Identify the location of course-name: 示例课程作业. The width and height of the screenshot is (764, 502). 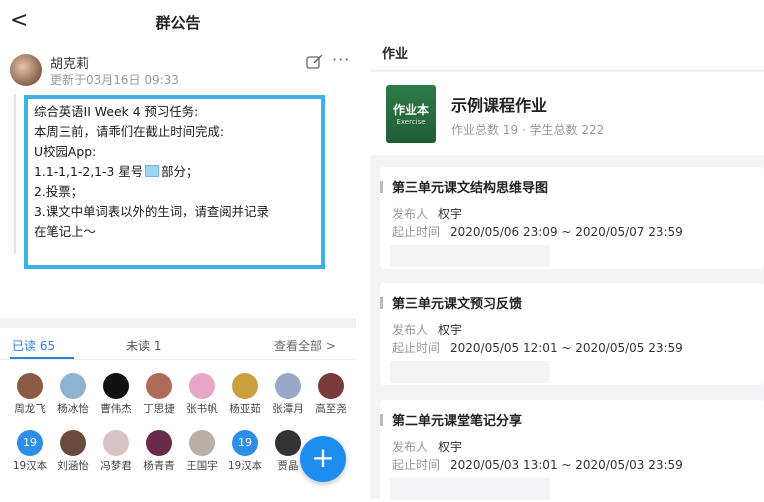
(499, 105).